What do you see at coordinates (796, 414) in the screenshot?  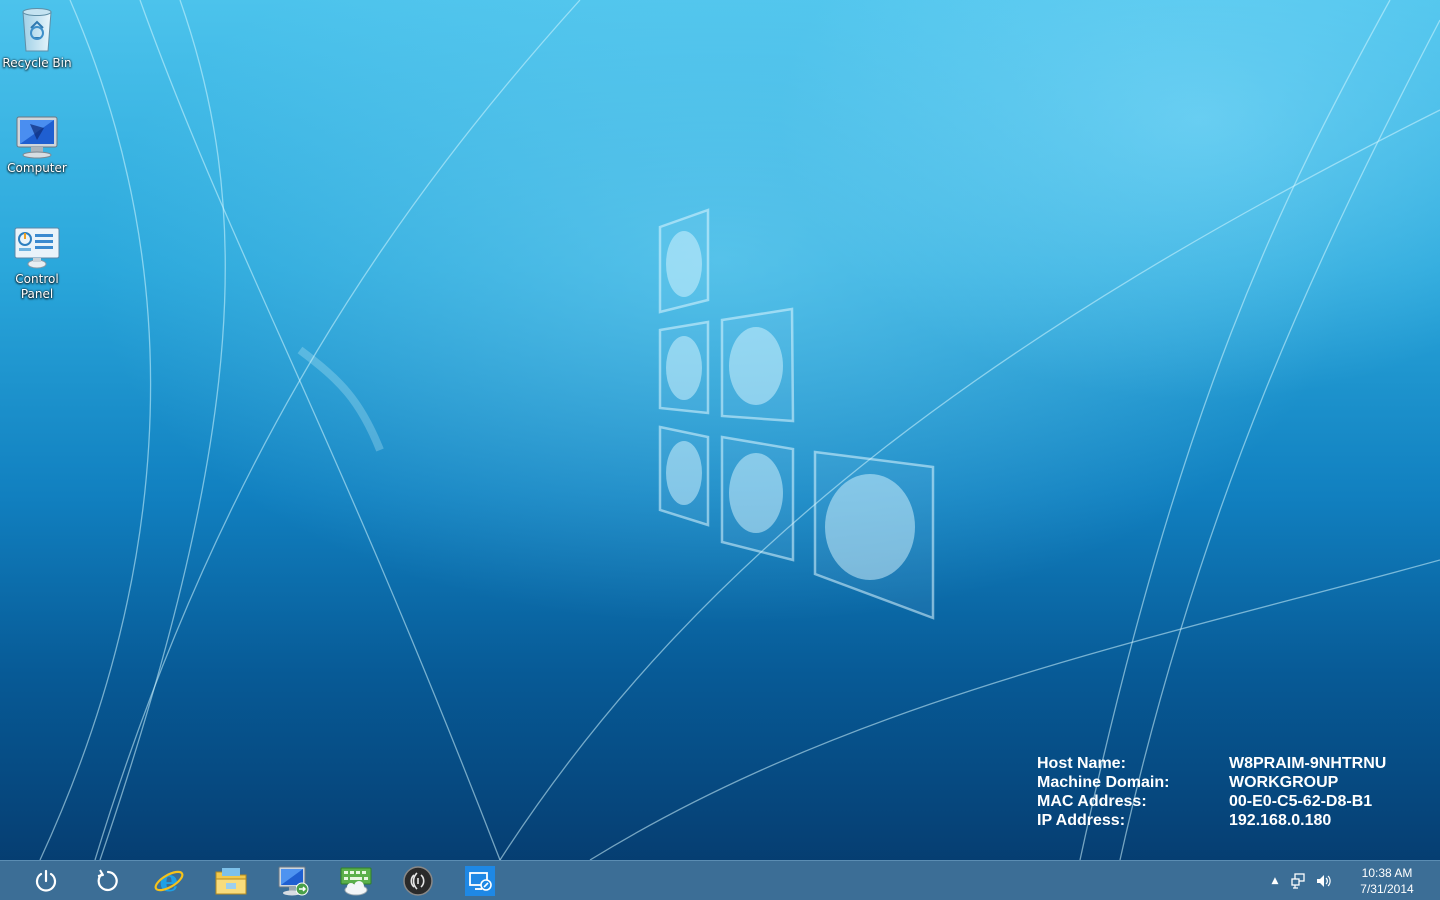 I see `windows-logo-watermark` at bounding box center [796, 414].